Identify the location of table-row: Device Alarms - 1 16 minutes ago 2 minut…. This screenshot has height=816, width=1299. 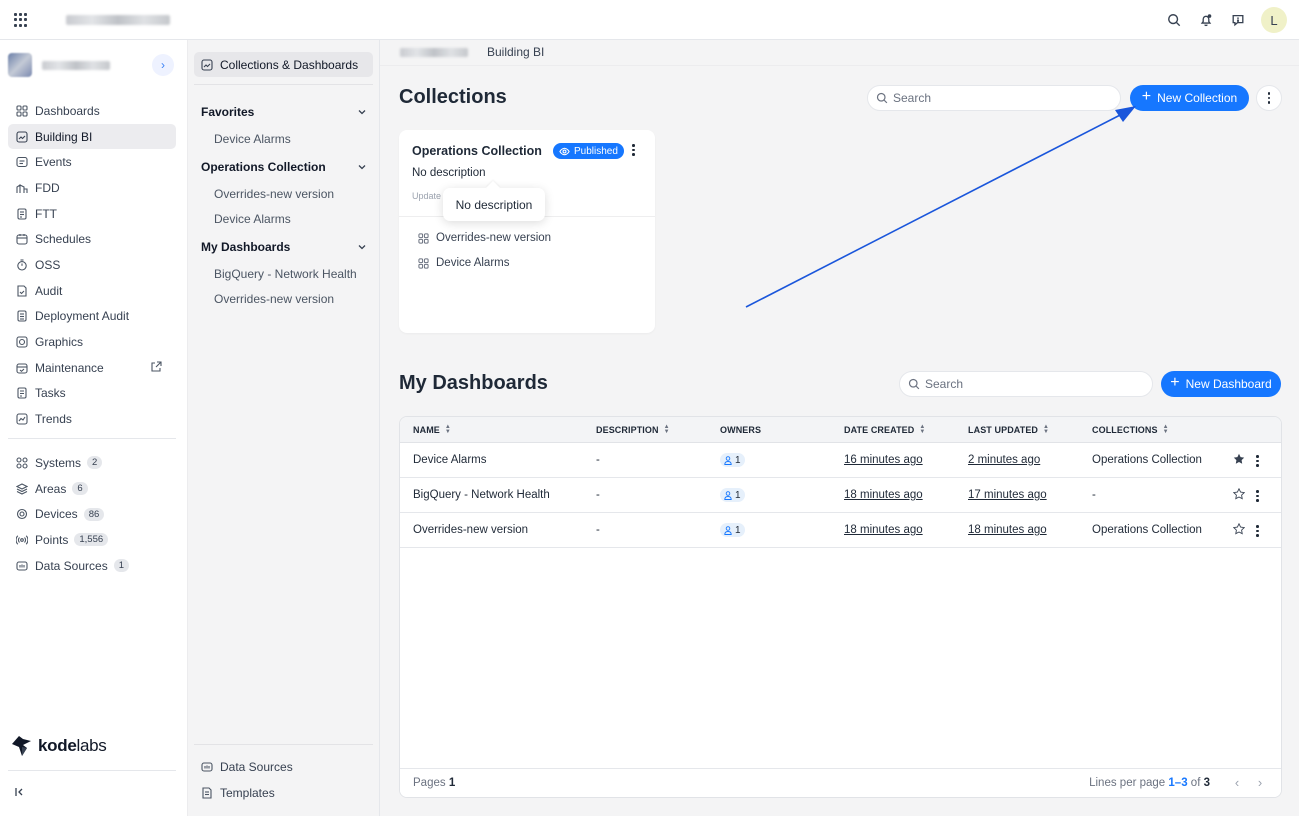
(840, 460).